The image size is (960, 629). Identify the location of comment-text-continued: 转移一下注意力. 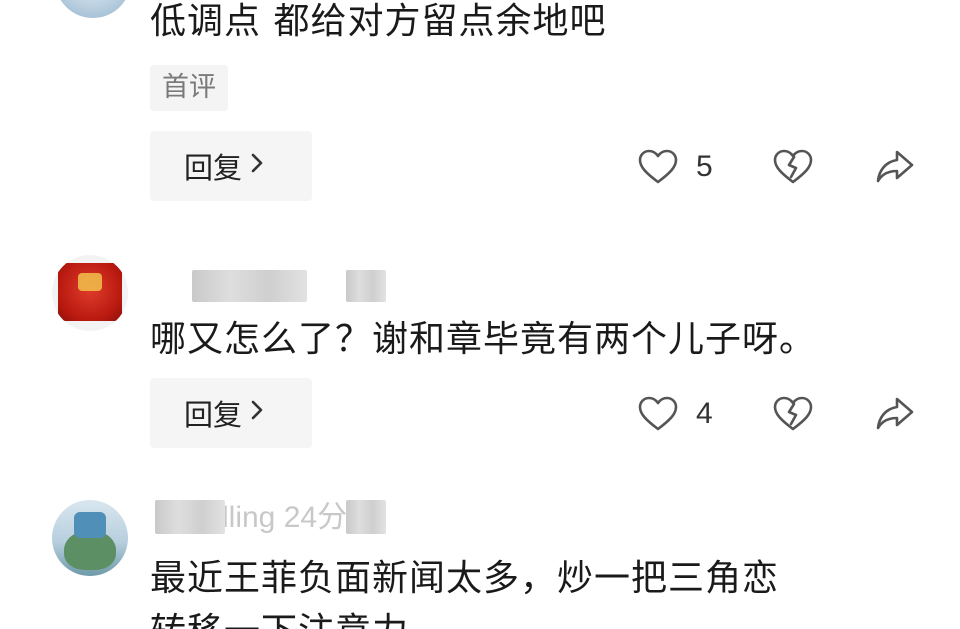
(279, 619).